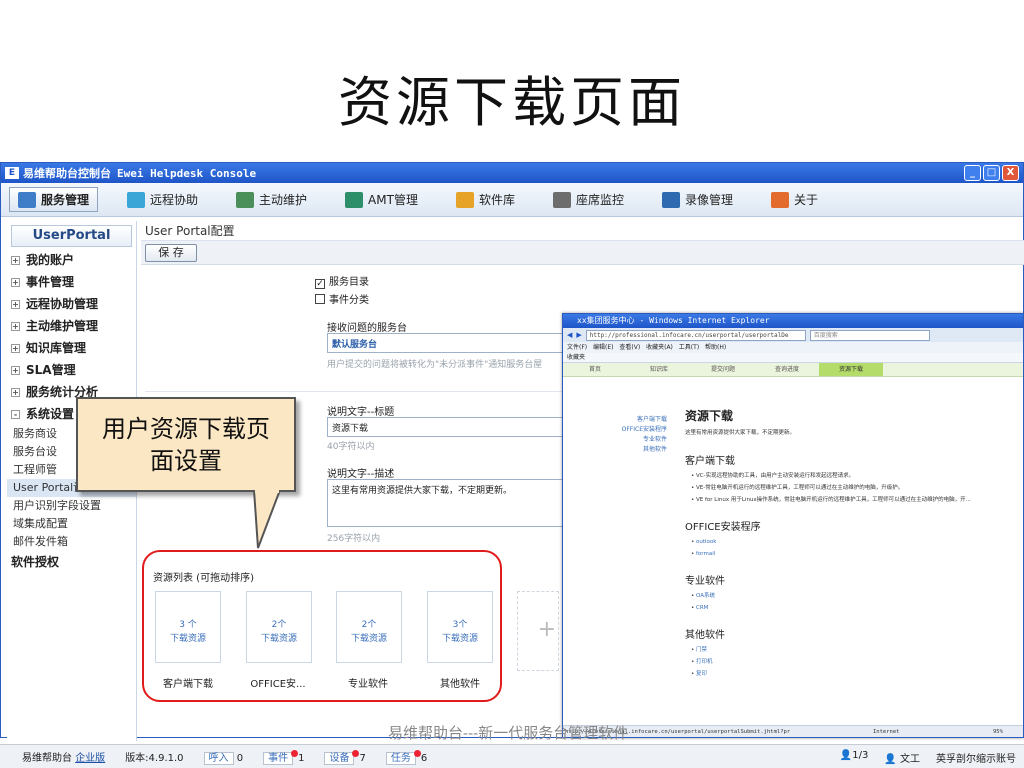 Image resolution: width=1024 pixels, height=768 pixels. What do you see at coordinates (659, 369) in the screenshot?
I see `ie-nav-knowledge: 知识库` at bounding box center [659, 369].